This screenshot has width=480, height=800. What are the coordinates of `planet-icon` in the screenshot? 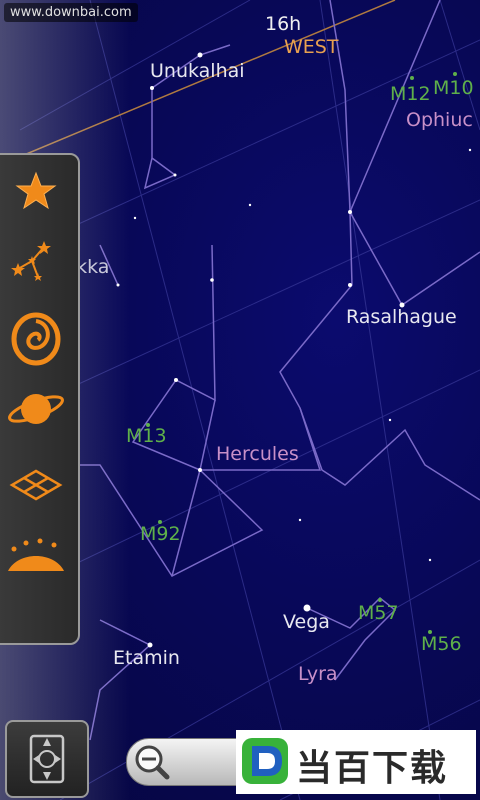 It's located at (36, 409).